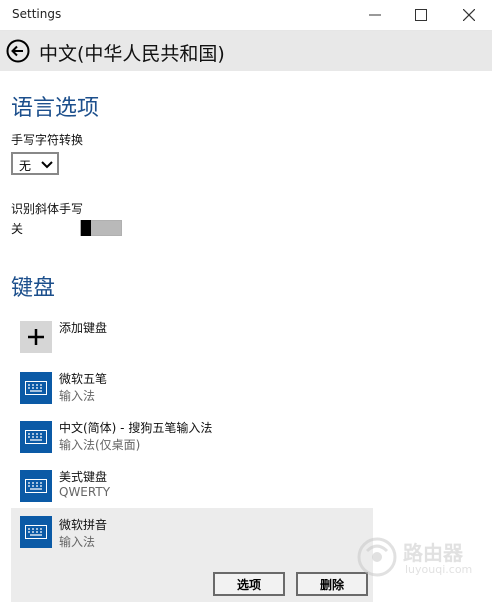  What do you see at coordinates (246, 51) in the screenshot?
I see `page-header: 中文(中华人民共和国)` at bounding box center [246, 51].